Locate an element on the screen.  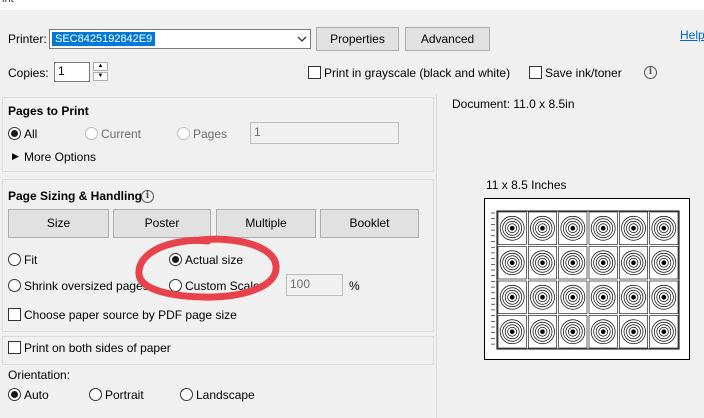
radio-pages-all-label: All is located at coordinates (31, 134).